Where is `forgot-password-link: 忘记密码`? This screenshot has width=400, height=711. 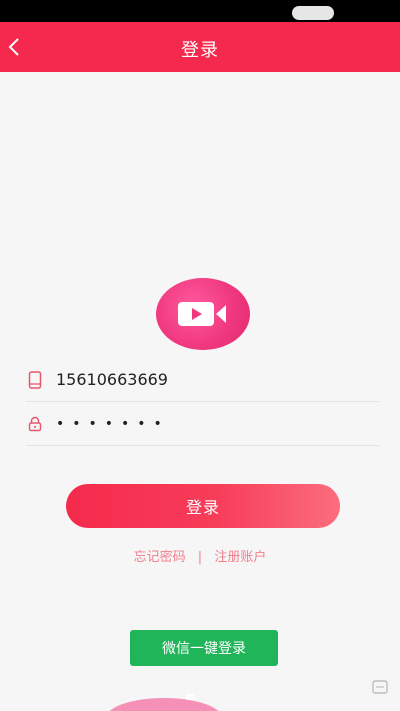
forgot-password-link: 忘记密码 is located at coordinates (160, 557).